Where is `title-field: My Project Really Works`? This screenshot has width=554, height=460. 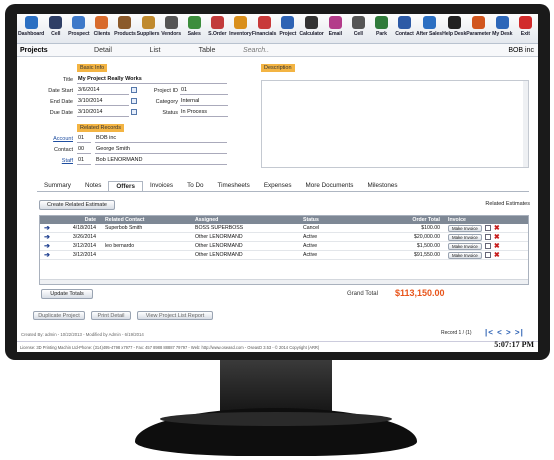 title-field: My Project Really Works is located at coordinates (152, 80).